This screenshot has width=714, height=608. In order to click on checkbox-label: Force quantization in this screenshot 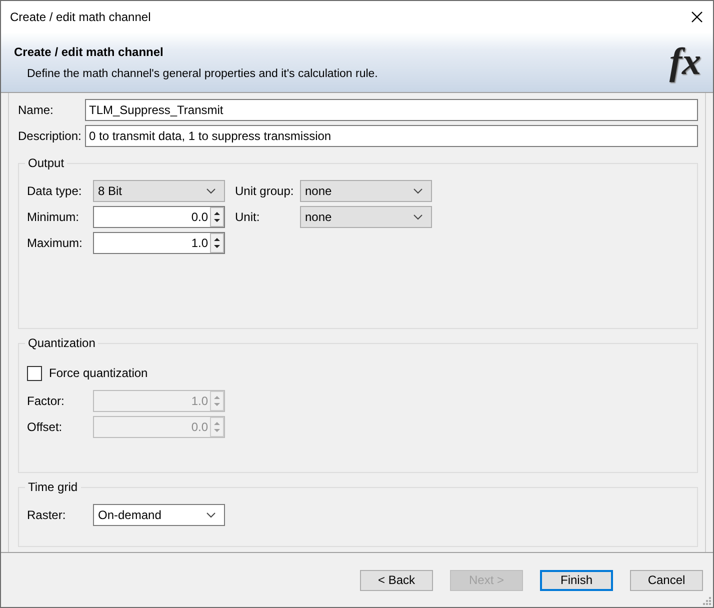, I will do `click(98, 373)`.